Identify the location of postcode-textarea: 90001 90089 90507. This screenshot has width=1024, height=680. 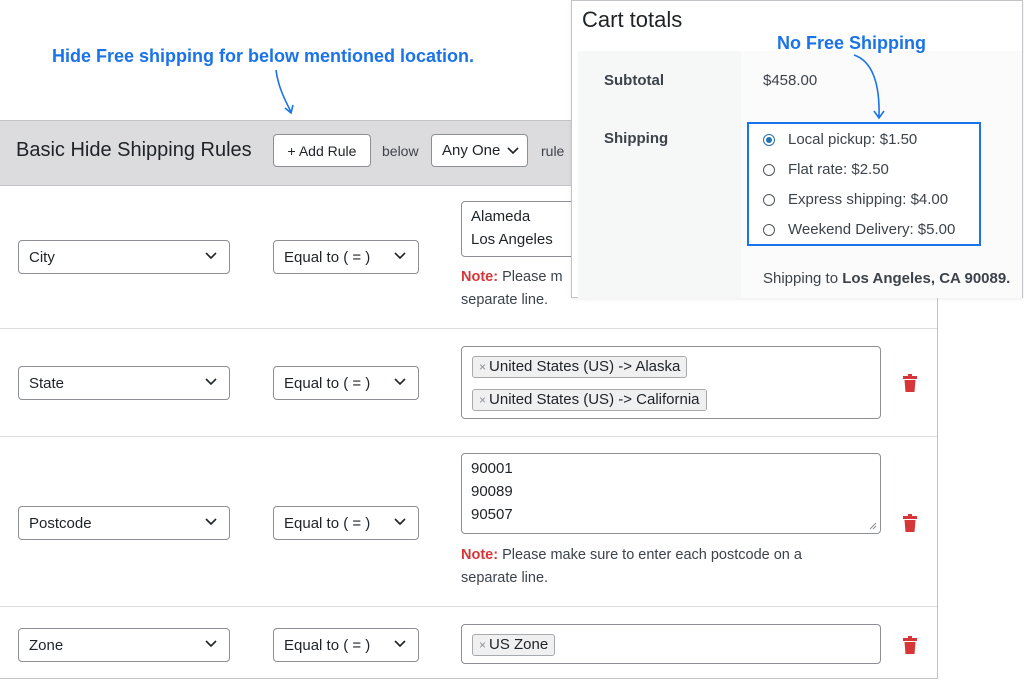
(671, 493).